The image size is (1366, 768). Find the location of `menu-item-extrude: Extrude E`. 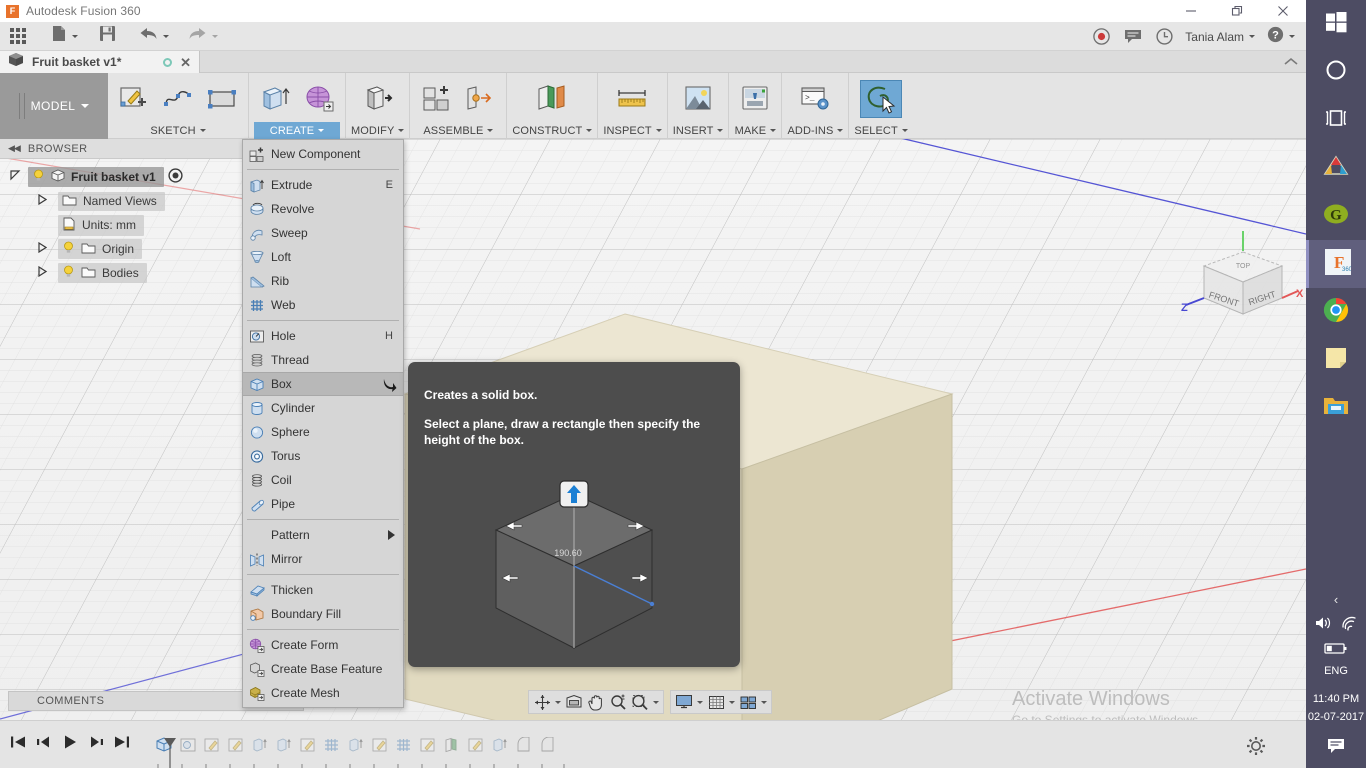

menu-item-extrude: Extrude E is located at coordinates (323, 185).